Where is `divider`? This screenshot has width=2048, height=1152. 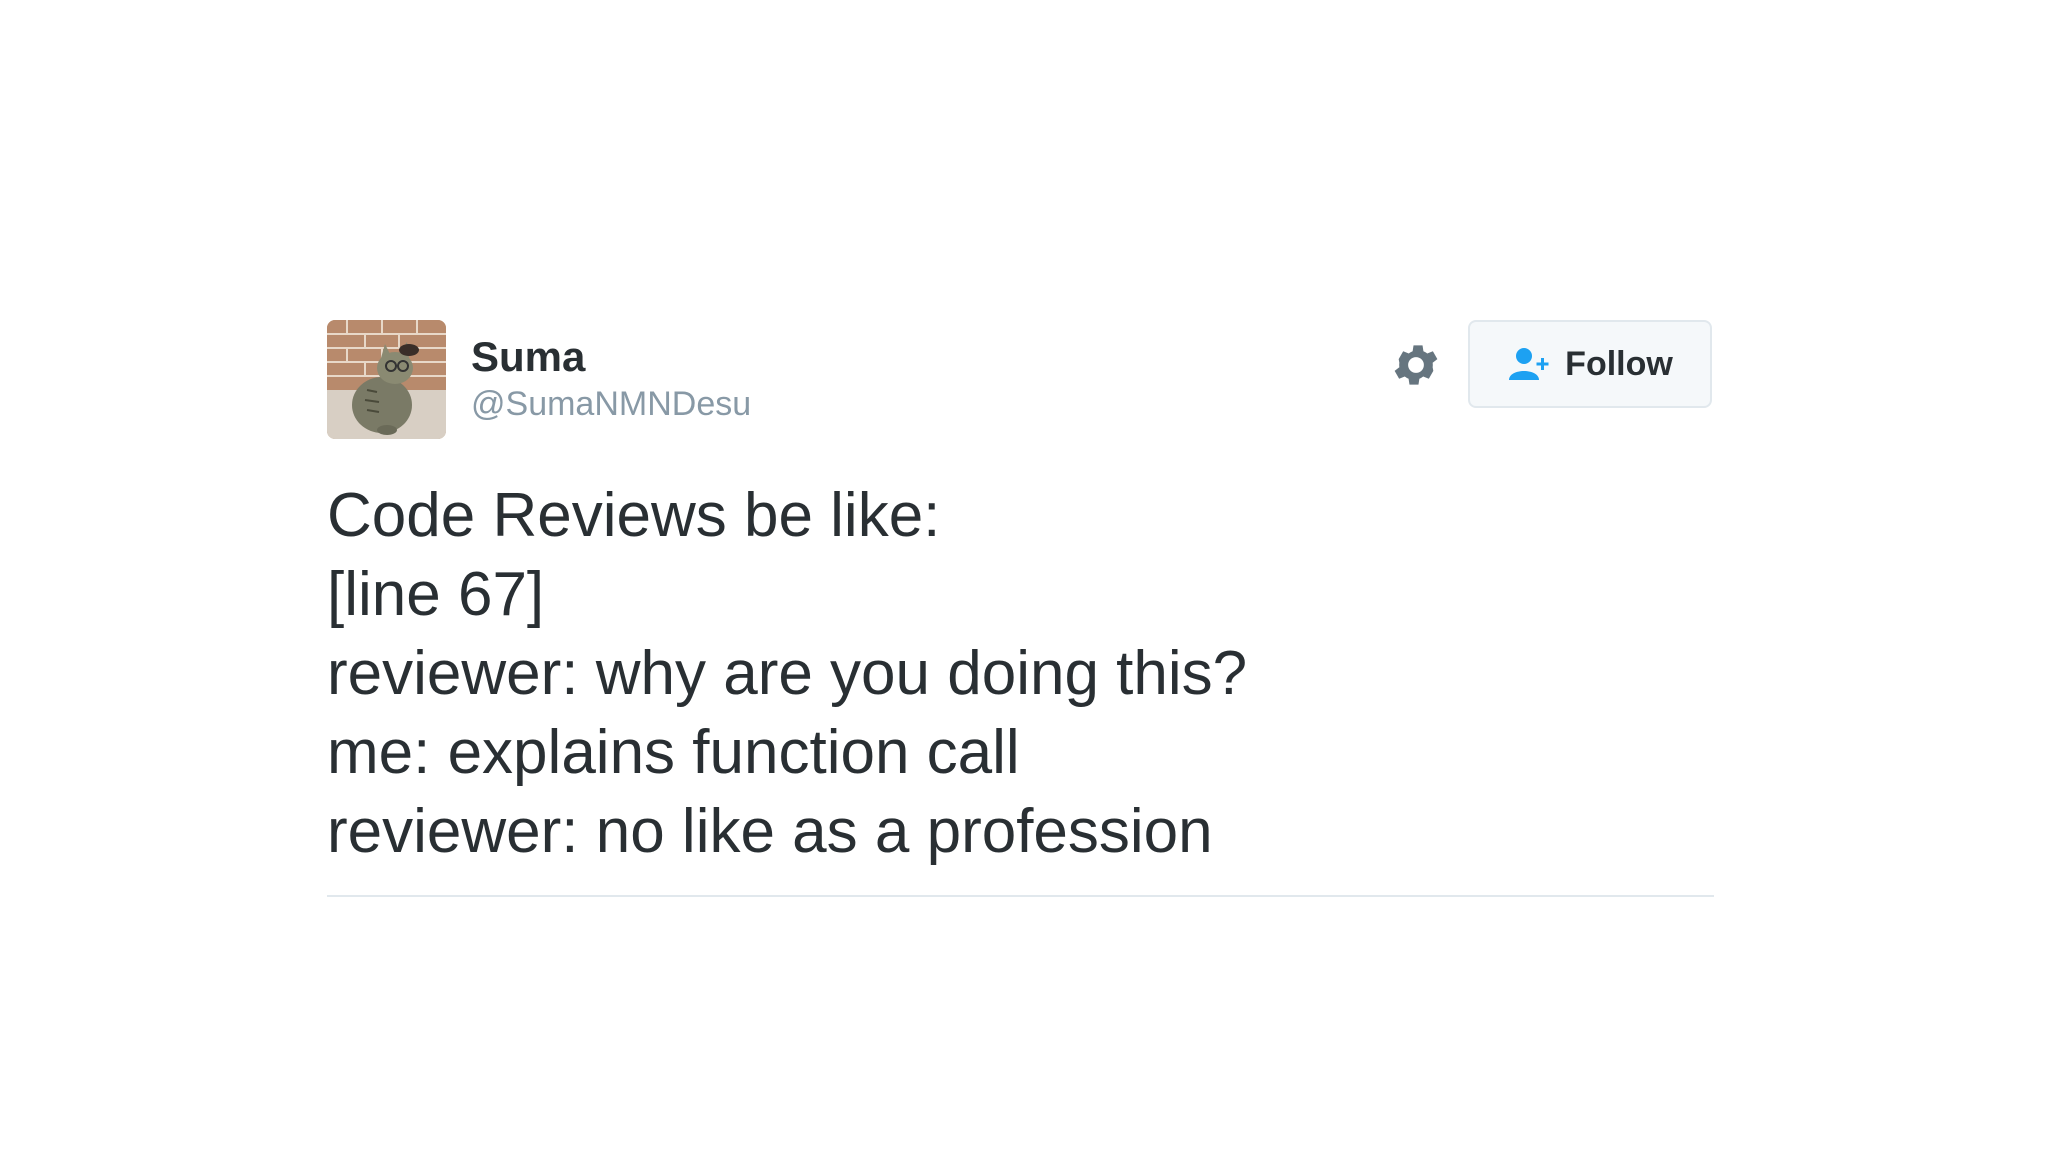
divider is located at coordinates (1020, 896).